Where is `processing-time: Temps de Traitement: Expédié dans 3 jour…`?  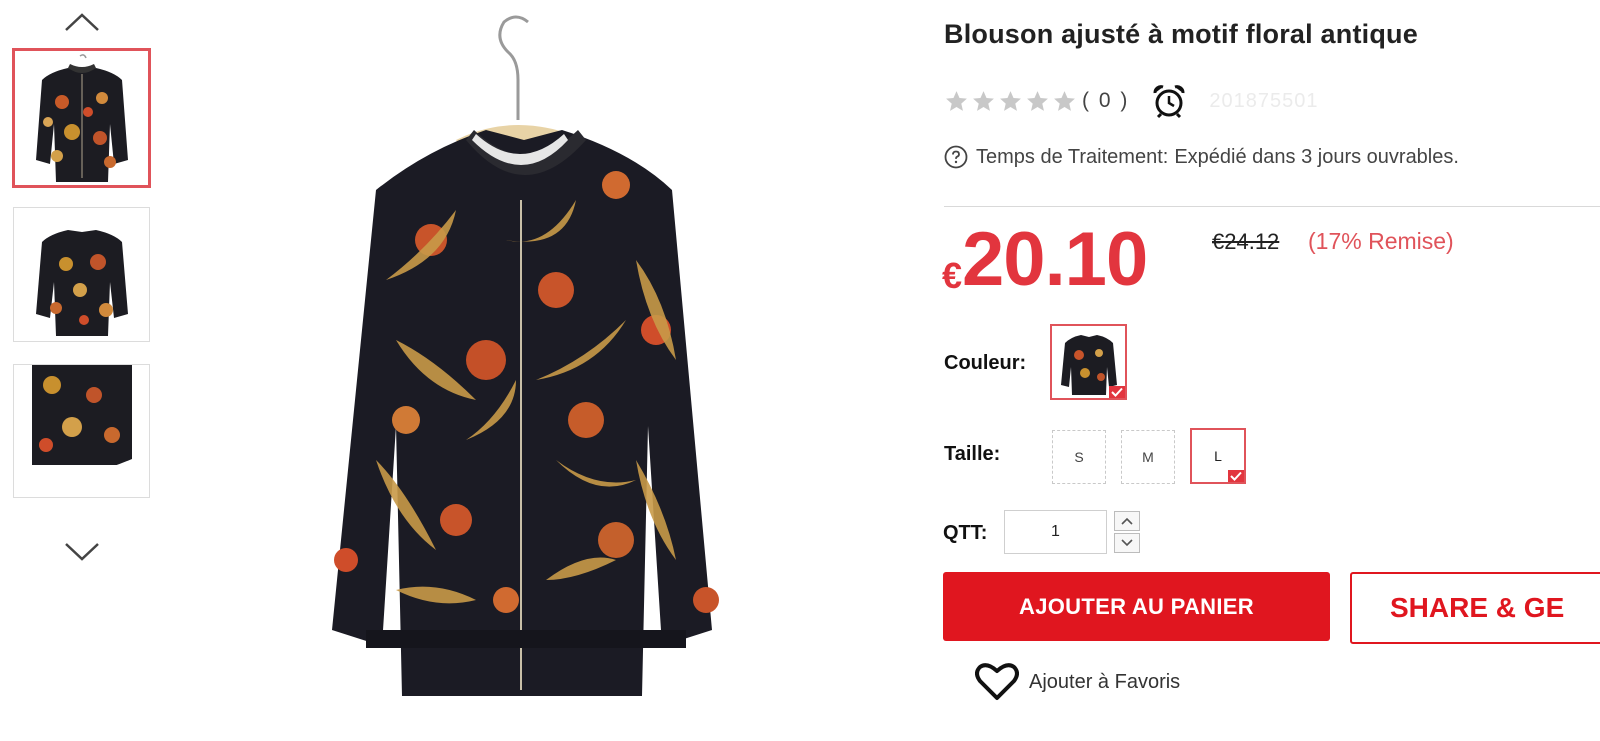
processing-time: Temps de Traitement: Expédié dans 3 jour… is located at coordinates (1201, 157).